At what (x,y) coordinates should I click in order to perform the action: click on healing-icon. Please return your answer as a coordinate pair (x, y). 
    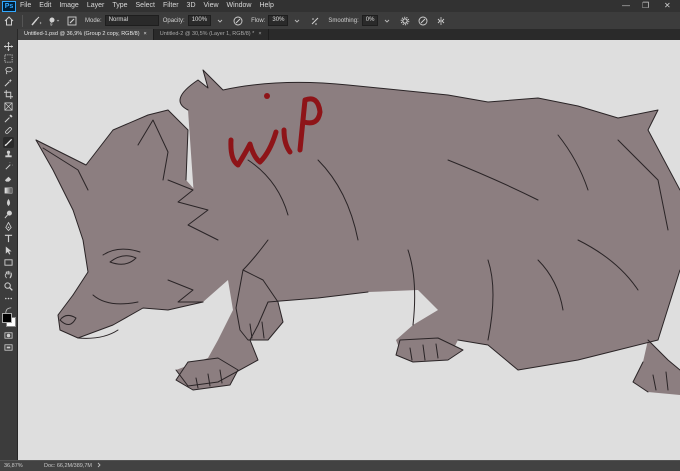
    Looking at the image, I should click on (8, 130).